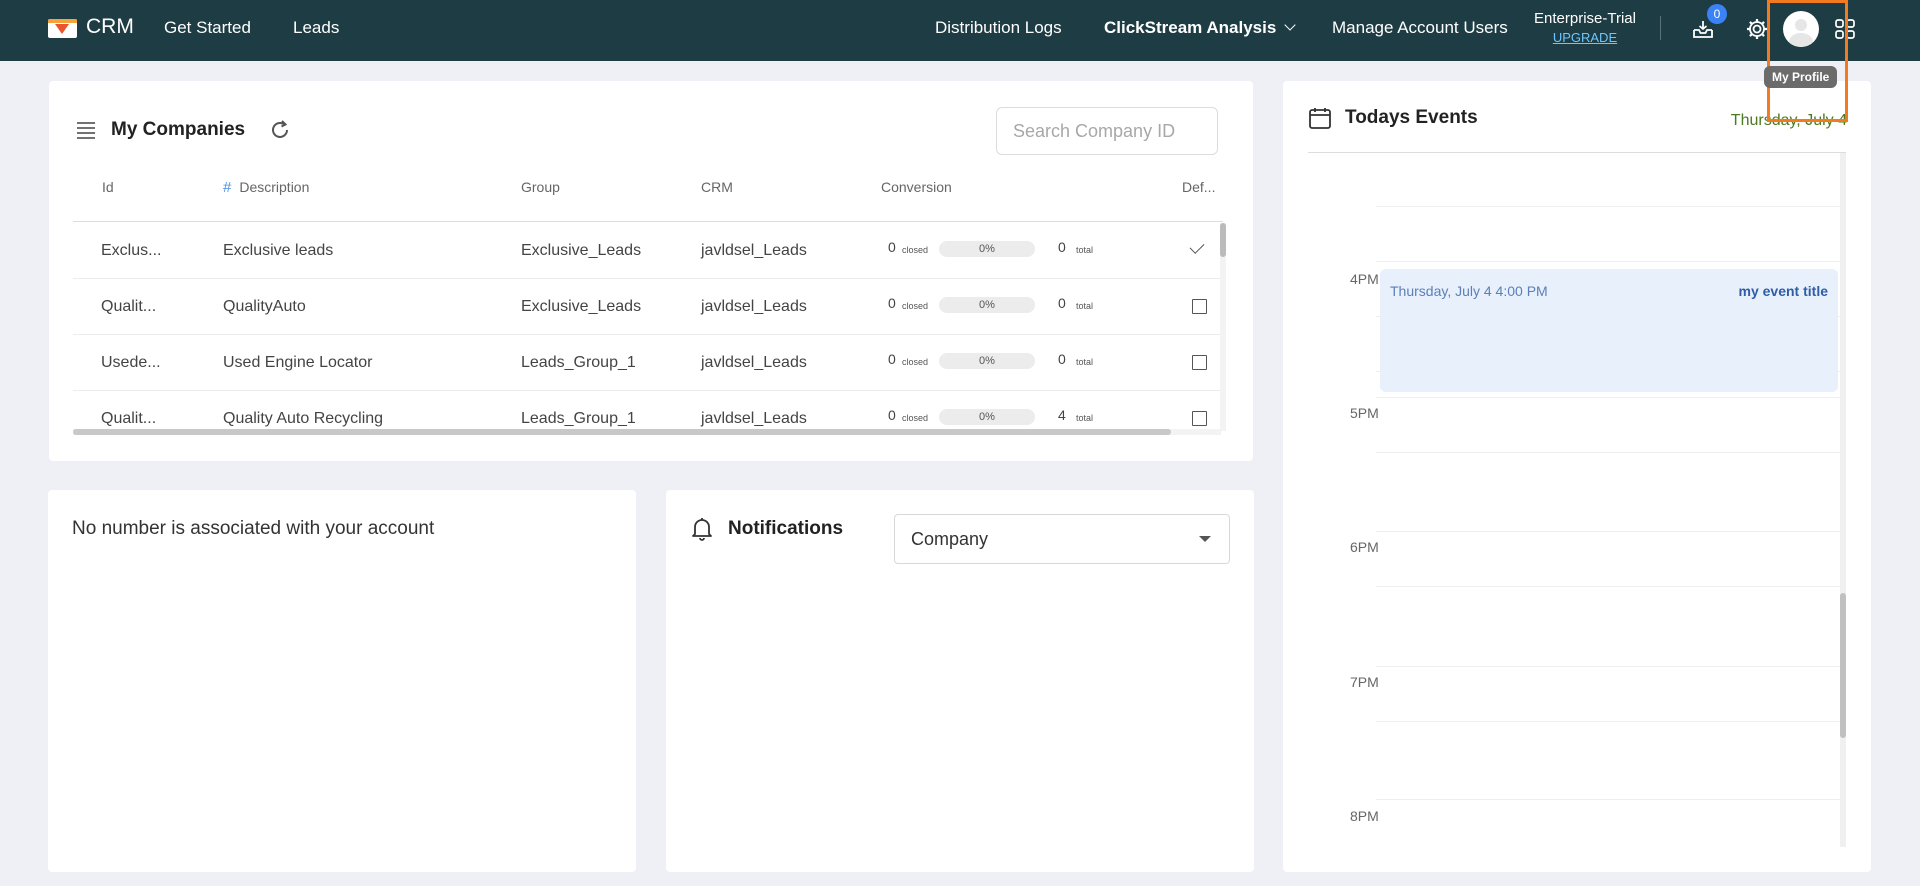 The height and width of the screenshot is (886, 1920). I want to click on hour-label: 7PM, so click(1364, 682).